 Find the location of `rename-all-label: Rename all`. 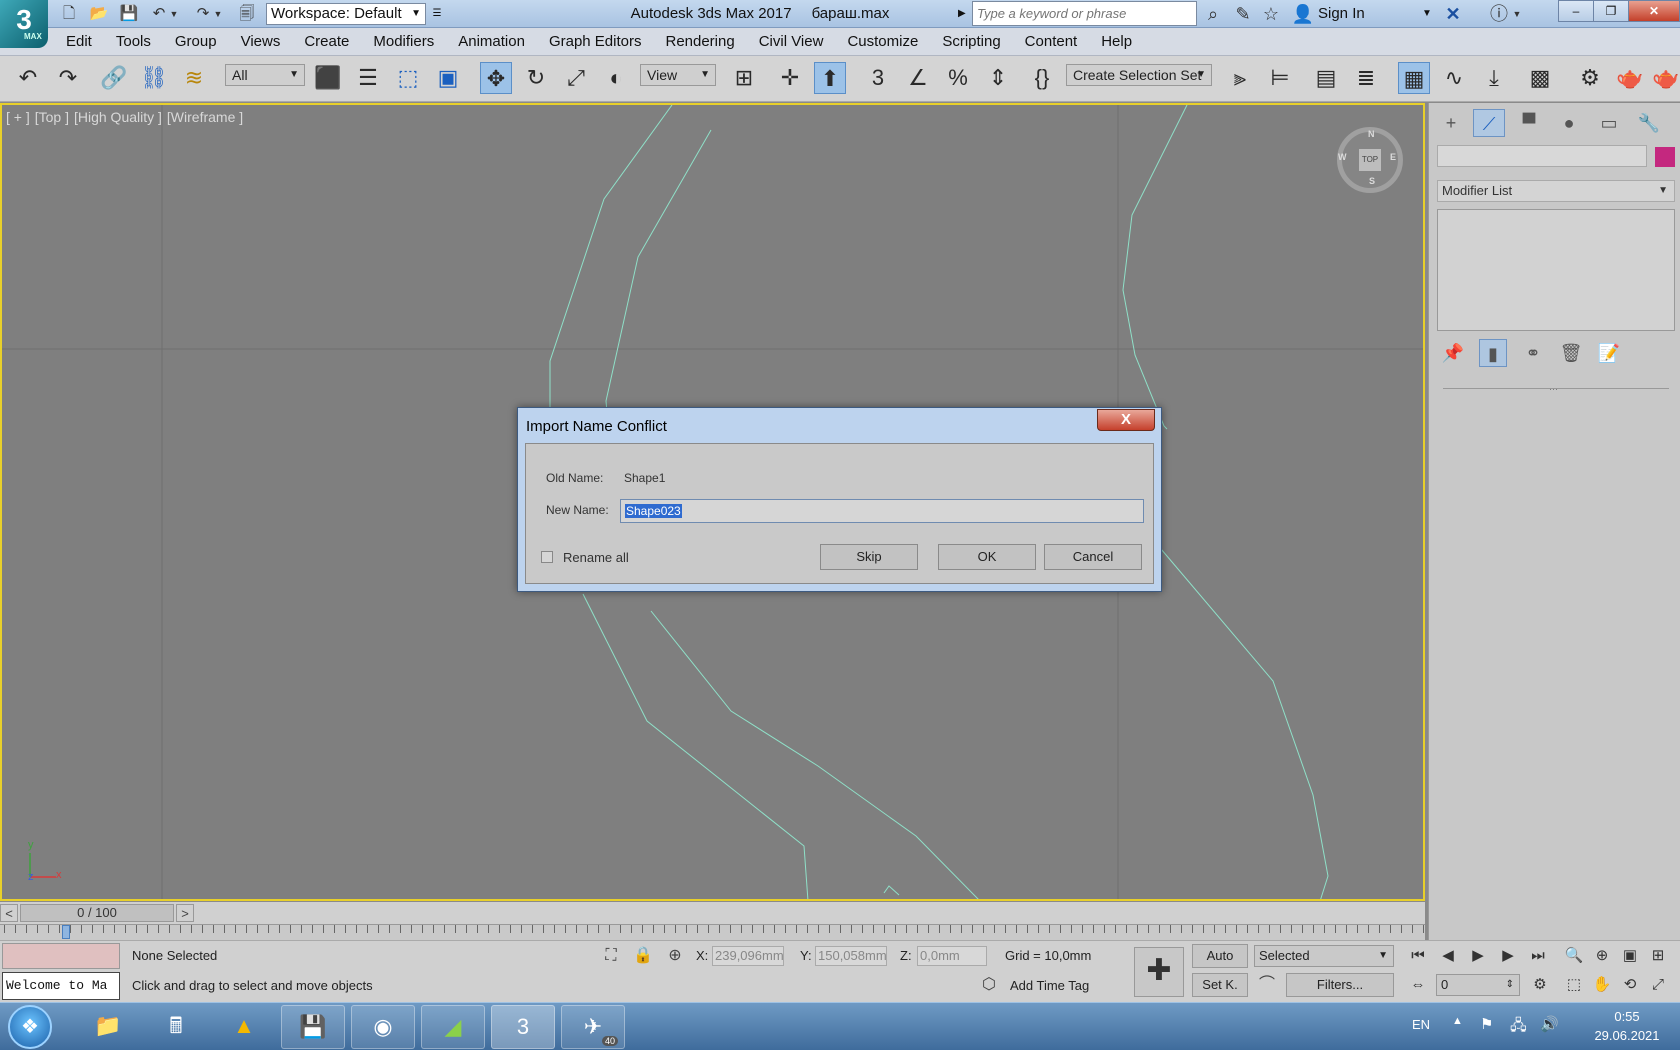

rename-all-label: Rename all is located at coordinates (596, 557).